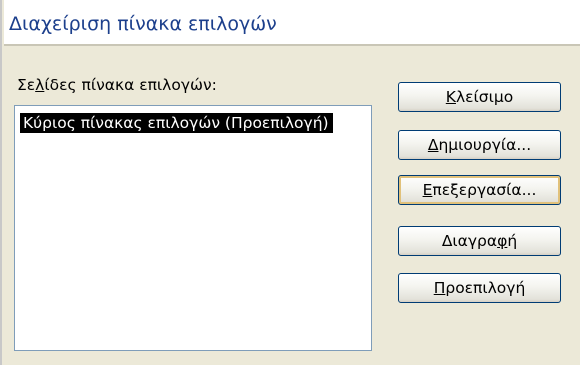 This screenshot has width=580, height=365. Describe the element at coordinates (292, 45) in the screenshot. I see `title-divider` at that location.